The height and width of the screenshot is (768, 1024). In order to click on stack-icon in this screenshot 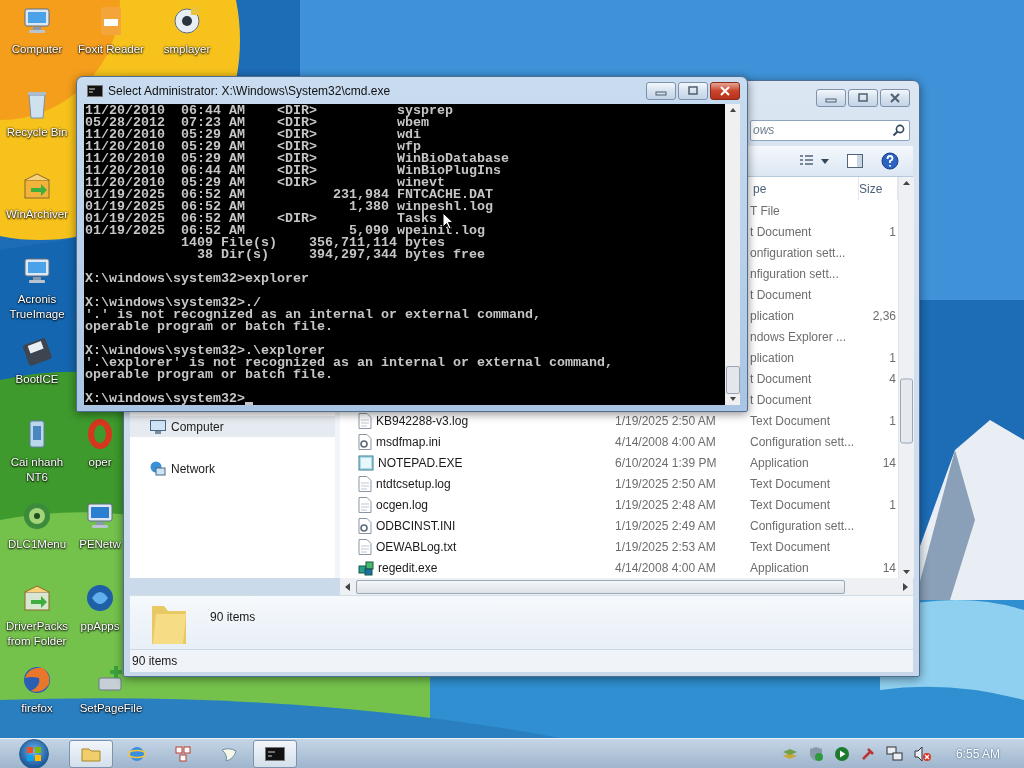, I will do `click(789, 754)`.